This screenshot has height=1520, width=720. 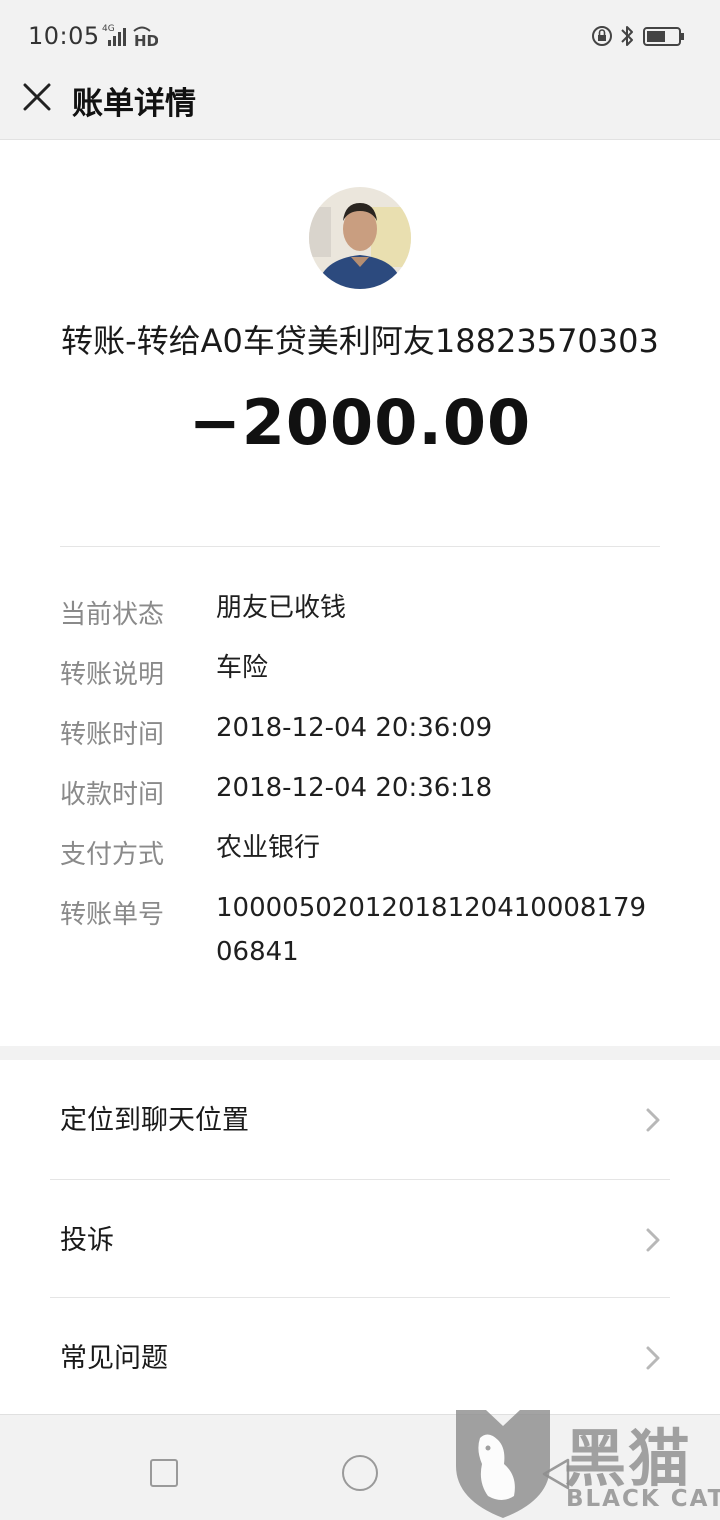 What do you see at coordinates (112, 915) in the screenshot?
I see `detail-label: 转账单号` at bounding box center [112, 915].